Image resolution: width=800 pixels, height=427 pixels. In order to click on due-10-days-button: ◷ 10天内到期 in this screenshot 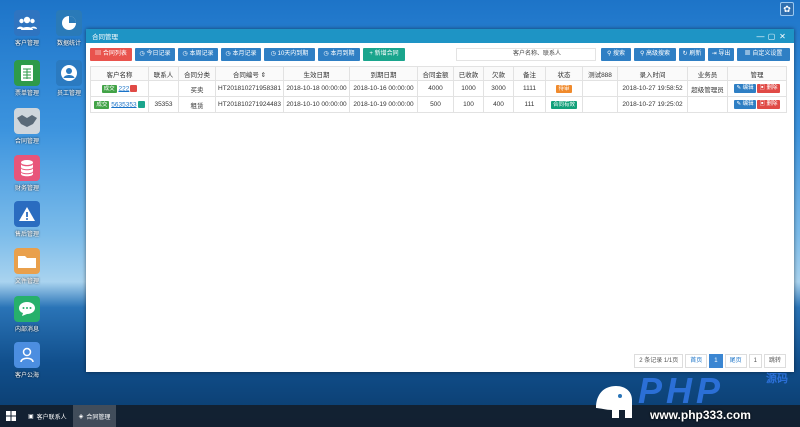, I will do `click(289, 54)`.